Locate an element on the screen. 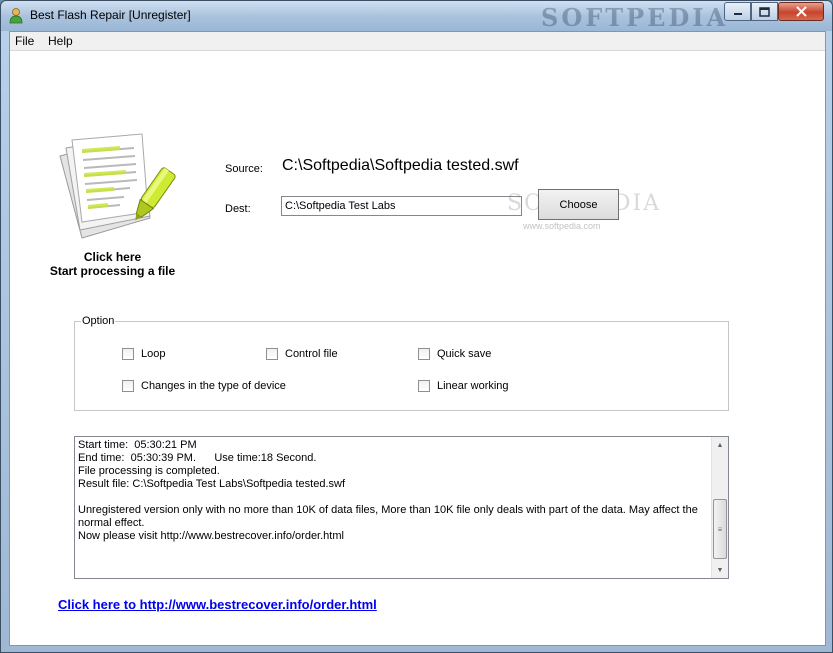  minimize-button is located at coordinates (737, 11).